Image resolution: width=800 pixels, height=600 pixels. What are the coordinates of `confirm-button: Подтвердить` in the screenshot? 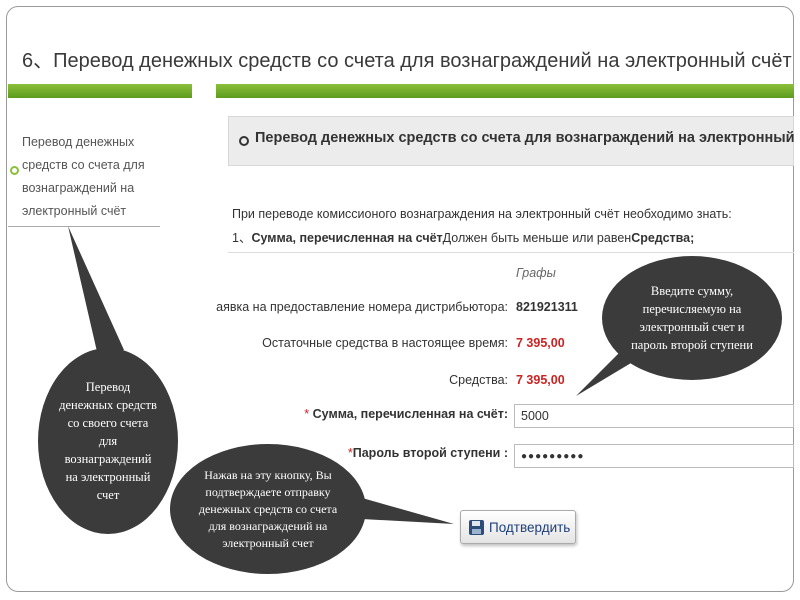 It's located at (518, 527).